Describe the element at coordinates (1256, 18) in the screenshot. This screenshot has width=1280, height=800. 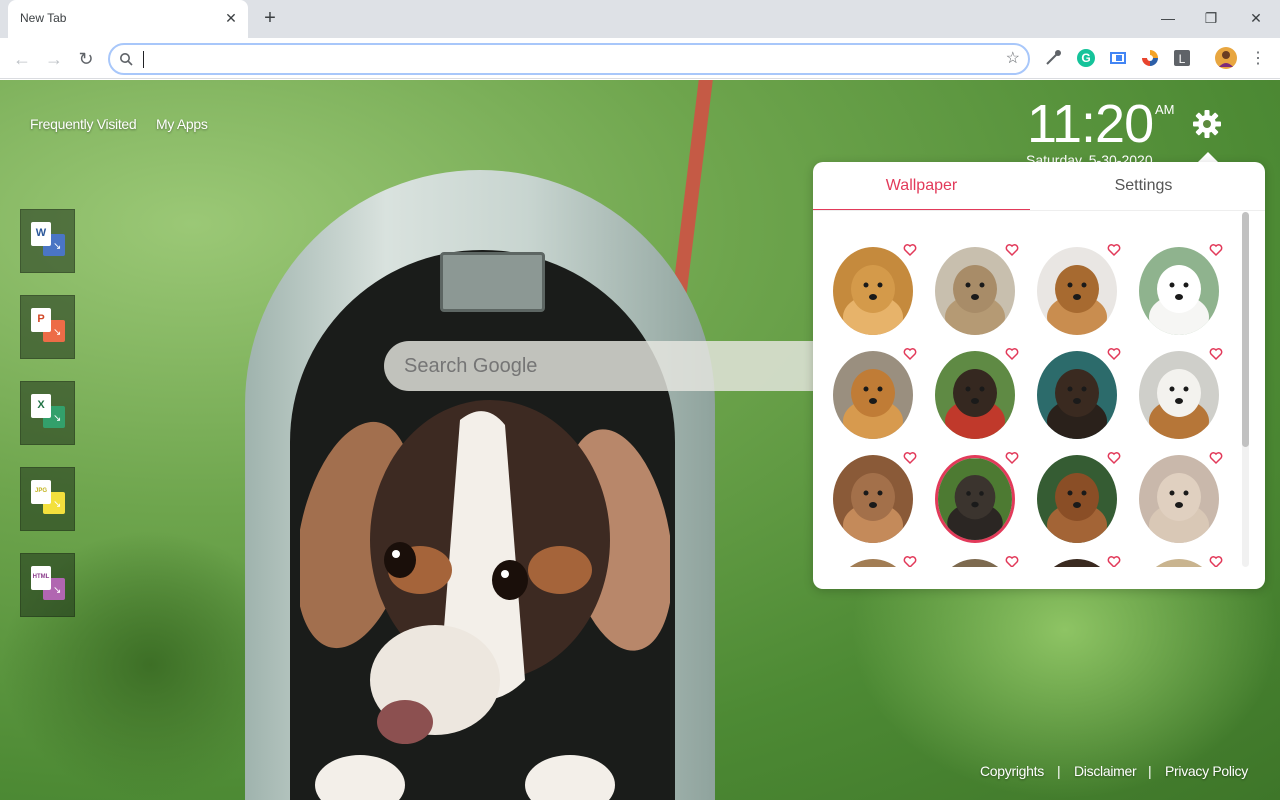
I see `window-close-button: ✕` at that location.